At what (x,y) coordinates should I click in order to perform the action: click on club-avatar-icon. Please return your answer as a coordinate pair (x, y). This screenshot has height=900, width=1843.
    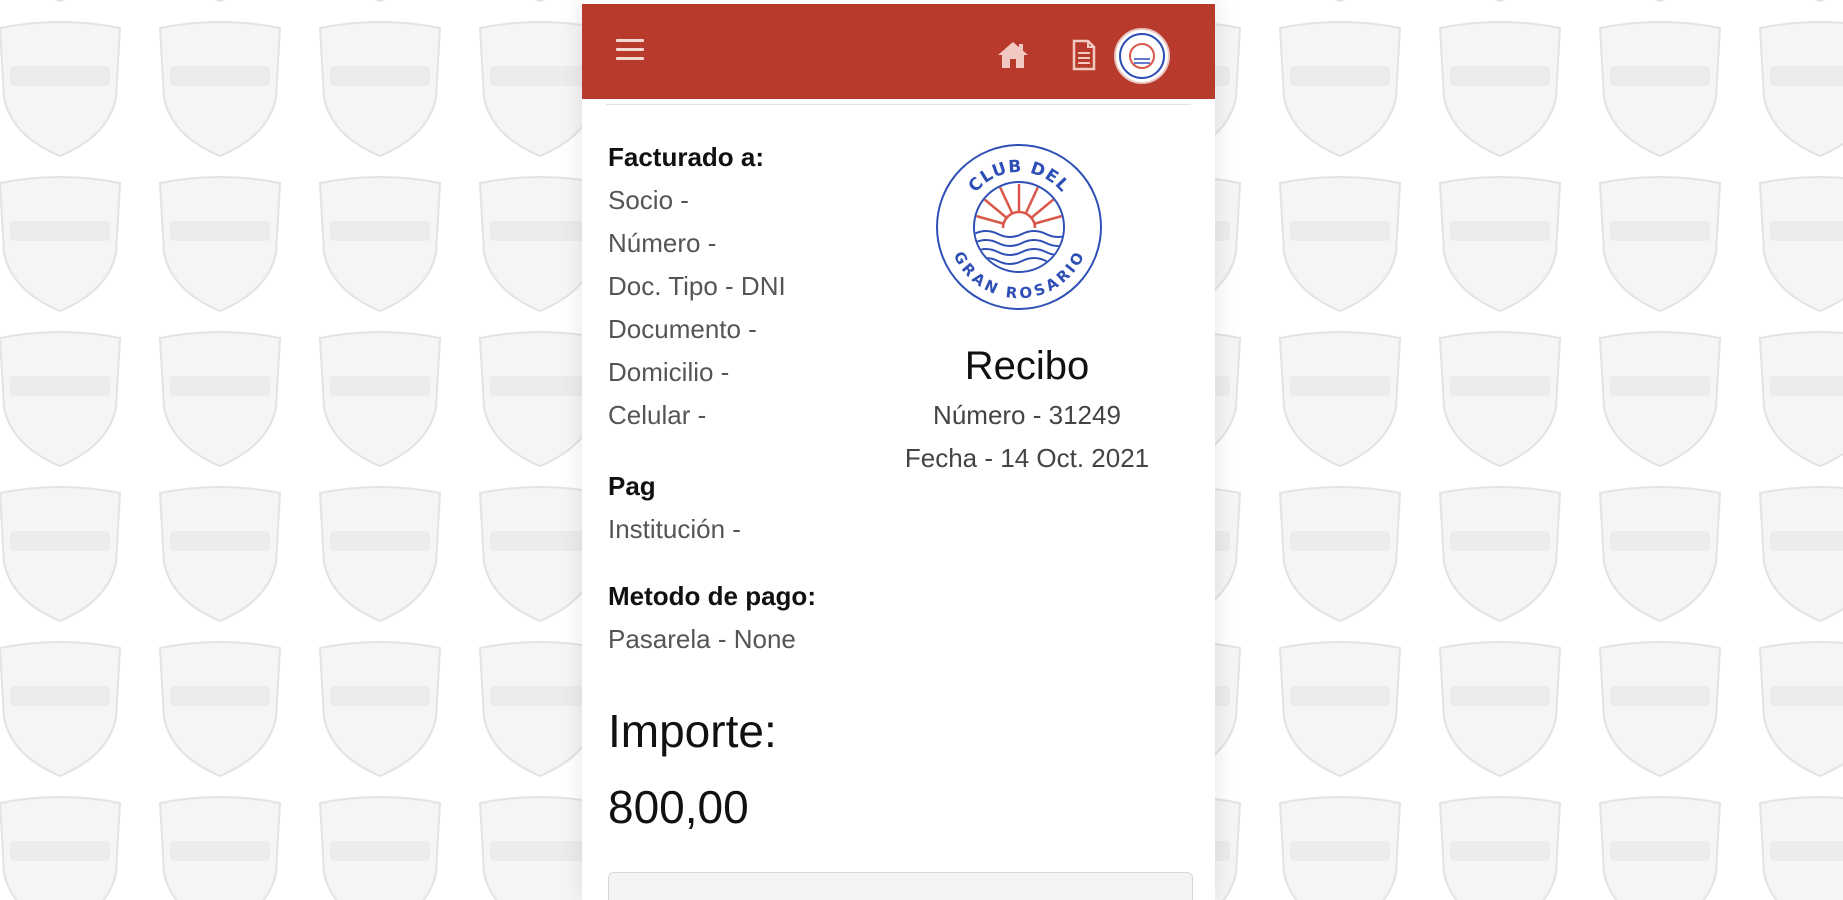
    Looking at the image, I should click on (1142, 56).